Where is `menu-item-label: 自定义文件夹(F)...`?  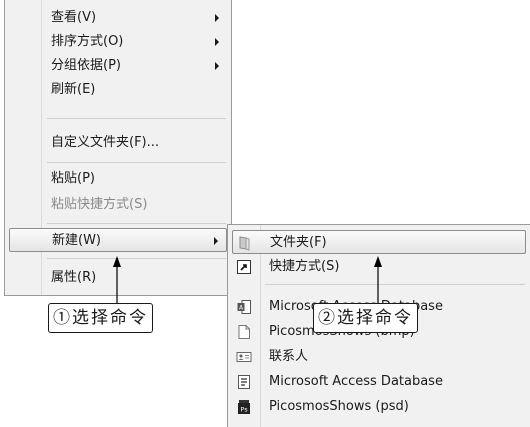
menu-item-label: 自定义文件夹(F)... is located at coordinates (105, 142).